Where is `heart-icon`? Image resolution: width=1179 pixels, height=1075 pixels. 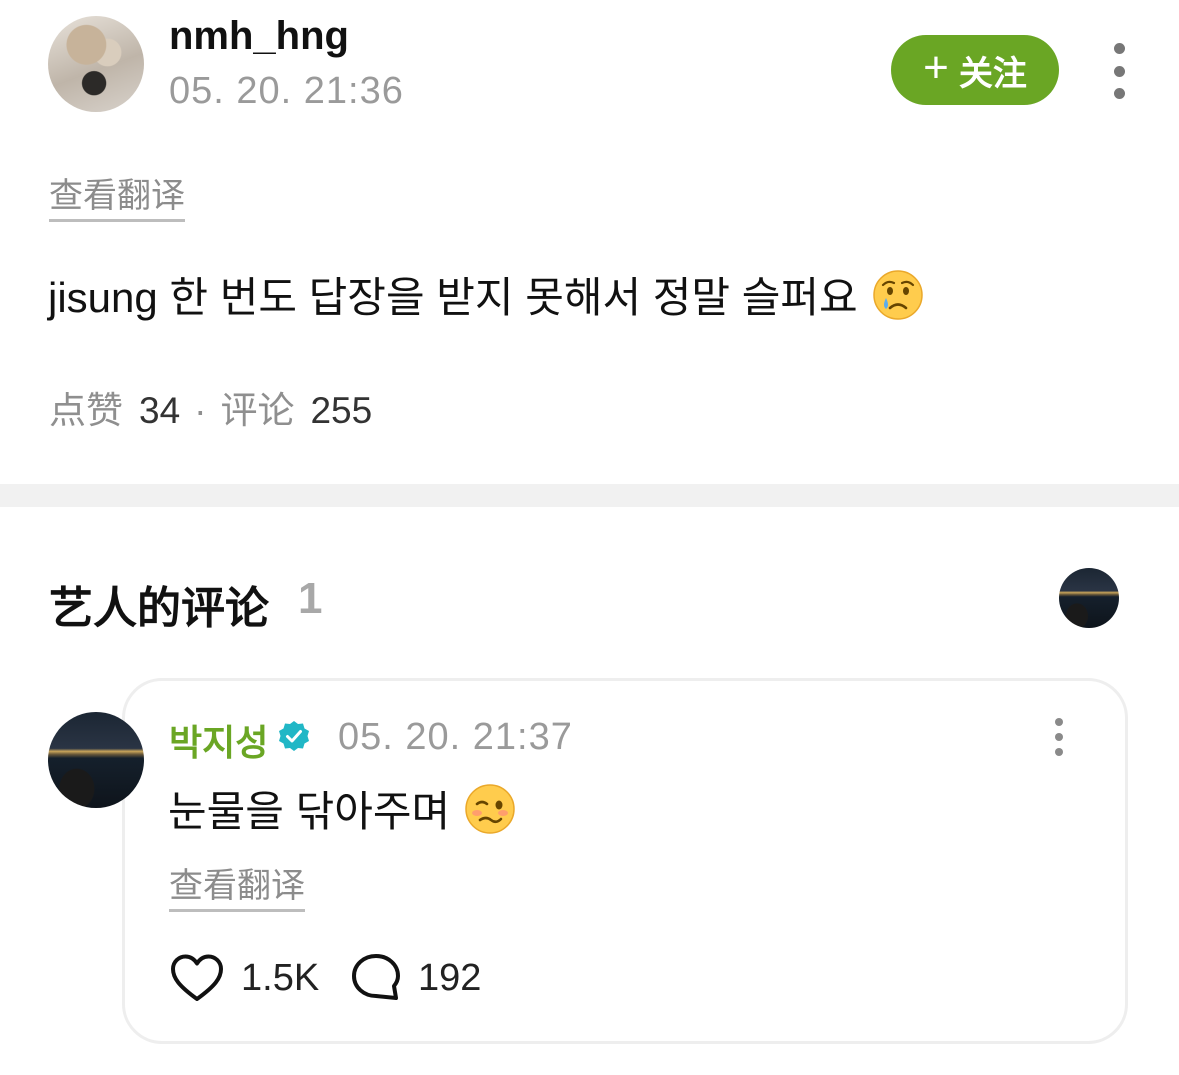 heart-icon is located at coordinates (197, 977).